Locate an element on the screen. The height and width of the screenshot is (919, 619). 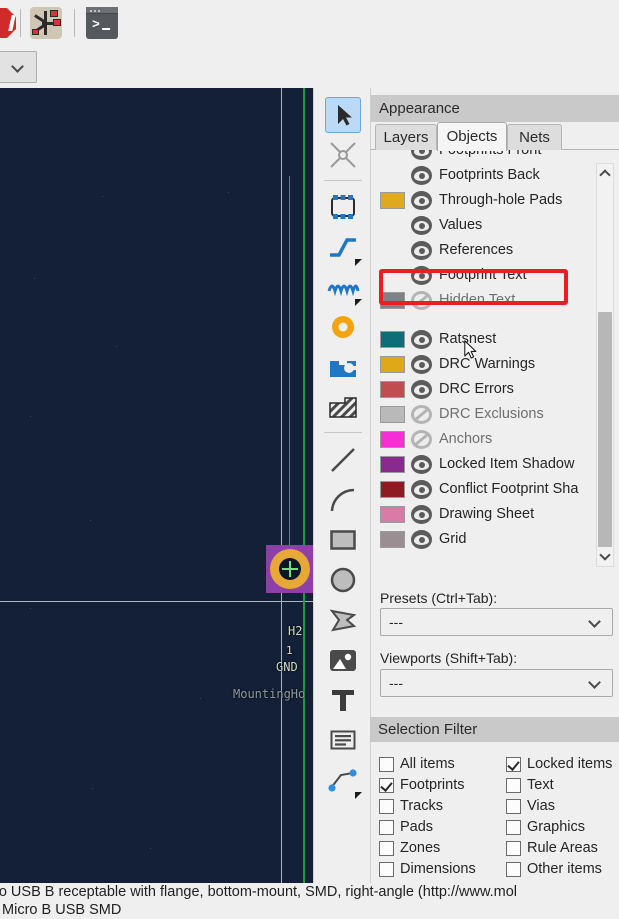
object-row: Grid is located at coordinates (485, 539).